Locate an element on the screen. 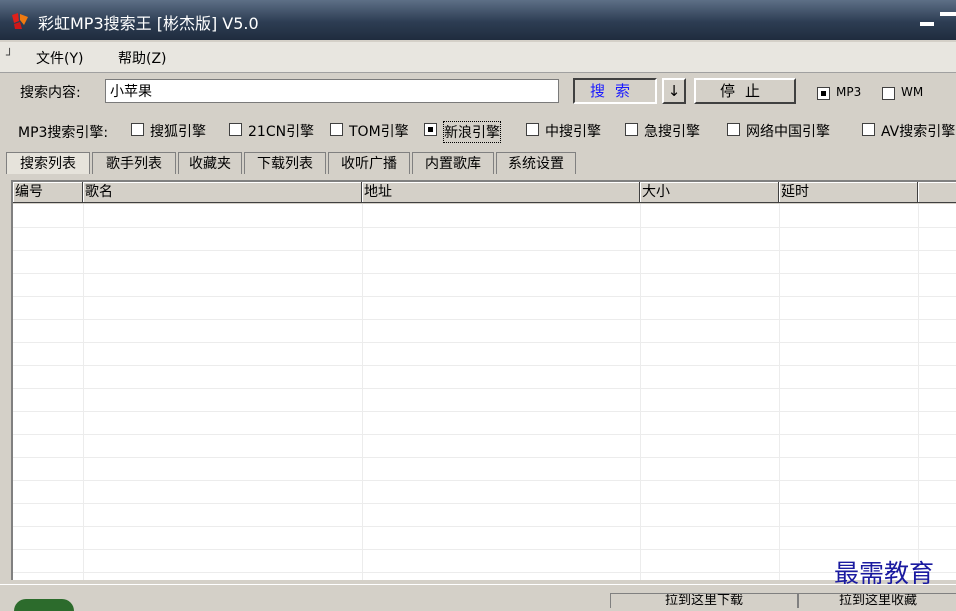 The width and height of the screenshot is (956, 611). engine-label-21cn: 21CN引擎 is located at coordinates (281, 132).